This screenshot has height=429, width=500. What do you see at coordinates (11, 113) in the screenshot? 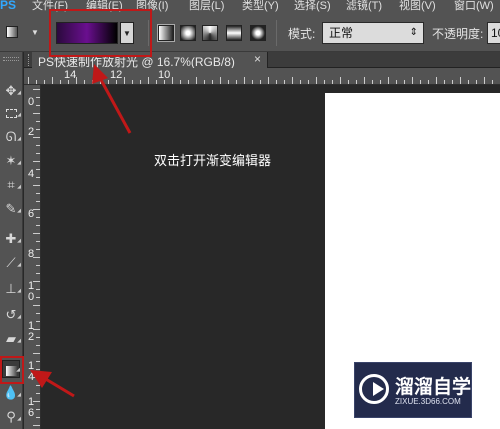
I see `marquee-icon: ◢` at bounding box center [11, 113].